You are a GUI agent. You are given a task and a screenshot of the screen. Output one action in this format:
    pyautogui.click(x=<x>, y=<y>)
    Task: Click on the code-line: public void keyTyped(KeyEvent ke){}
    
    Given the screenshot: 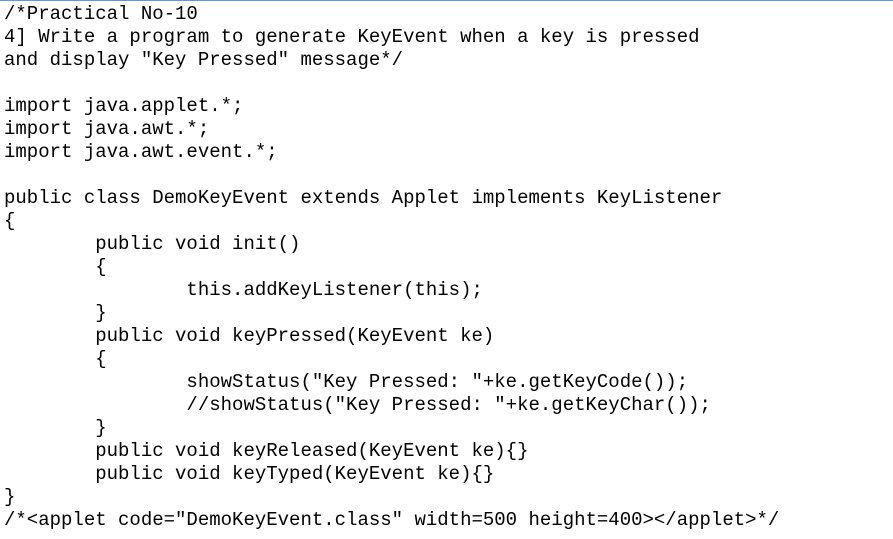 What is the action you would take?
    pyautogui.click(x=249, y=474)
    